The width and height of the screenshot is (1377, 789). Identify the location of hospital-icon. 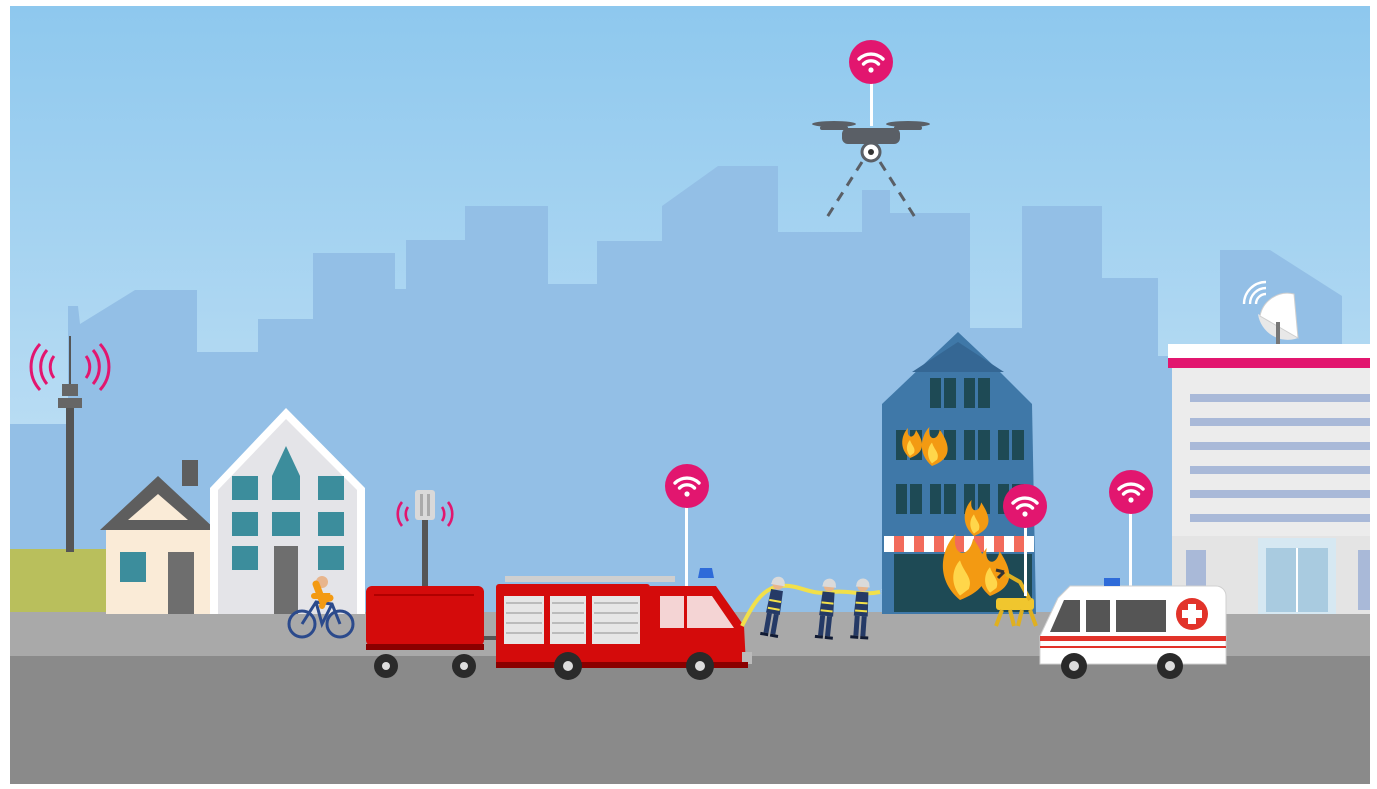
(1269, 479).